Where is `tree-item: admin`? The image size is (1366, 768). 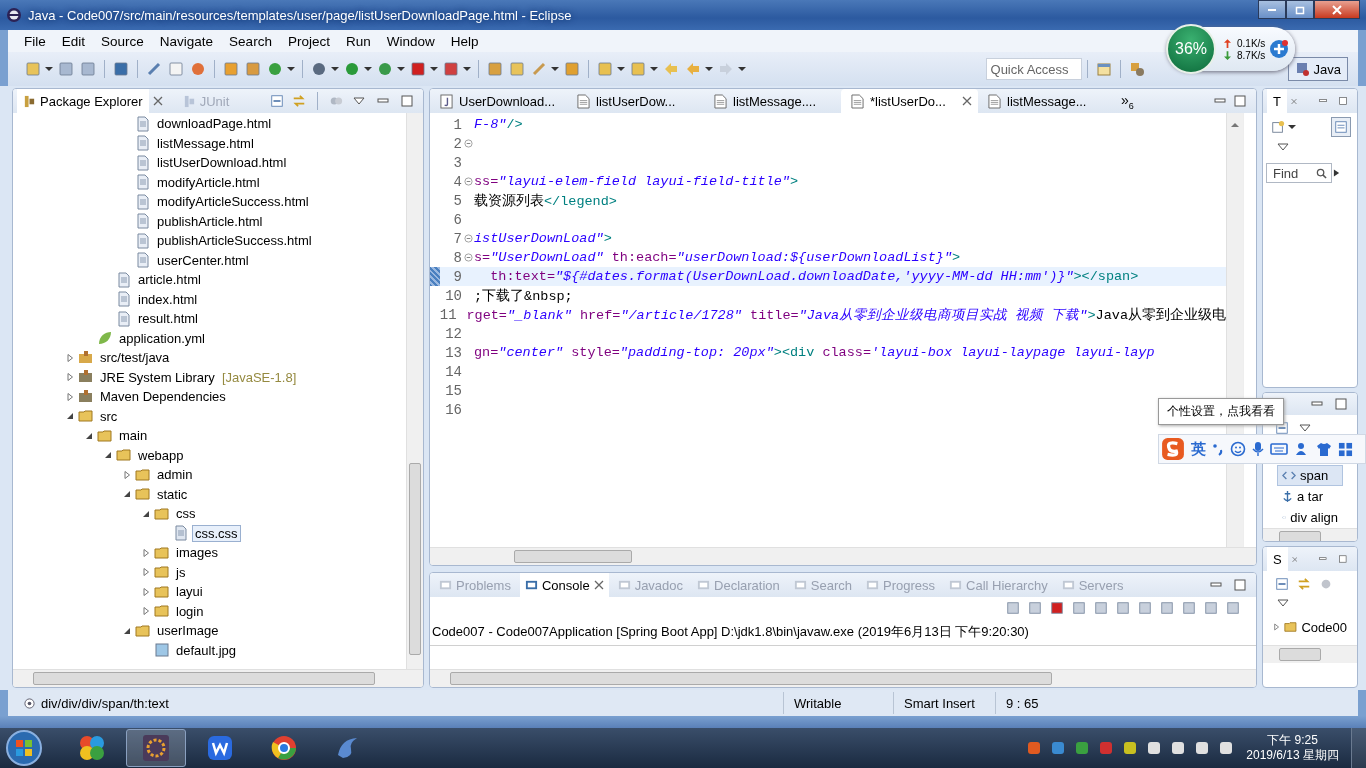 tree-item: admin is located at coordinates (175, 475).